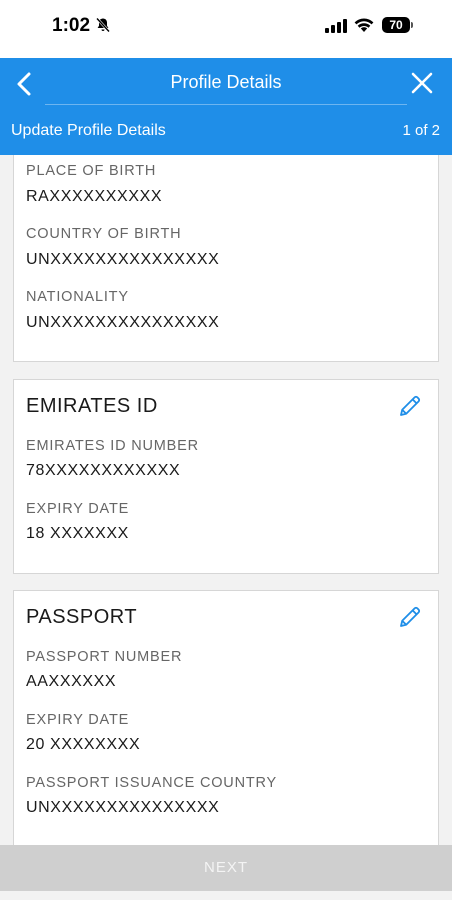 This screenshot has height=900, width=452. What do you see at coordinates (103, 470) in the screenshot?
I see `field-value: 78XXXXXXXXXXXX` at bounding box center [103, 470].